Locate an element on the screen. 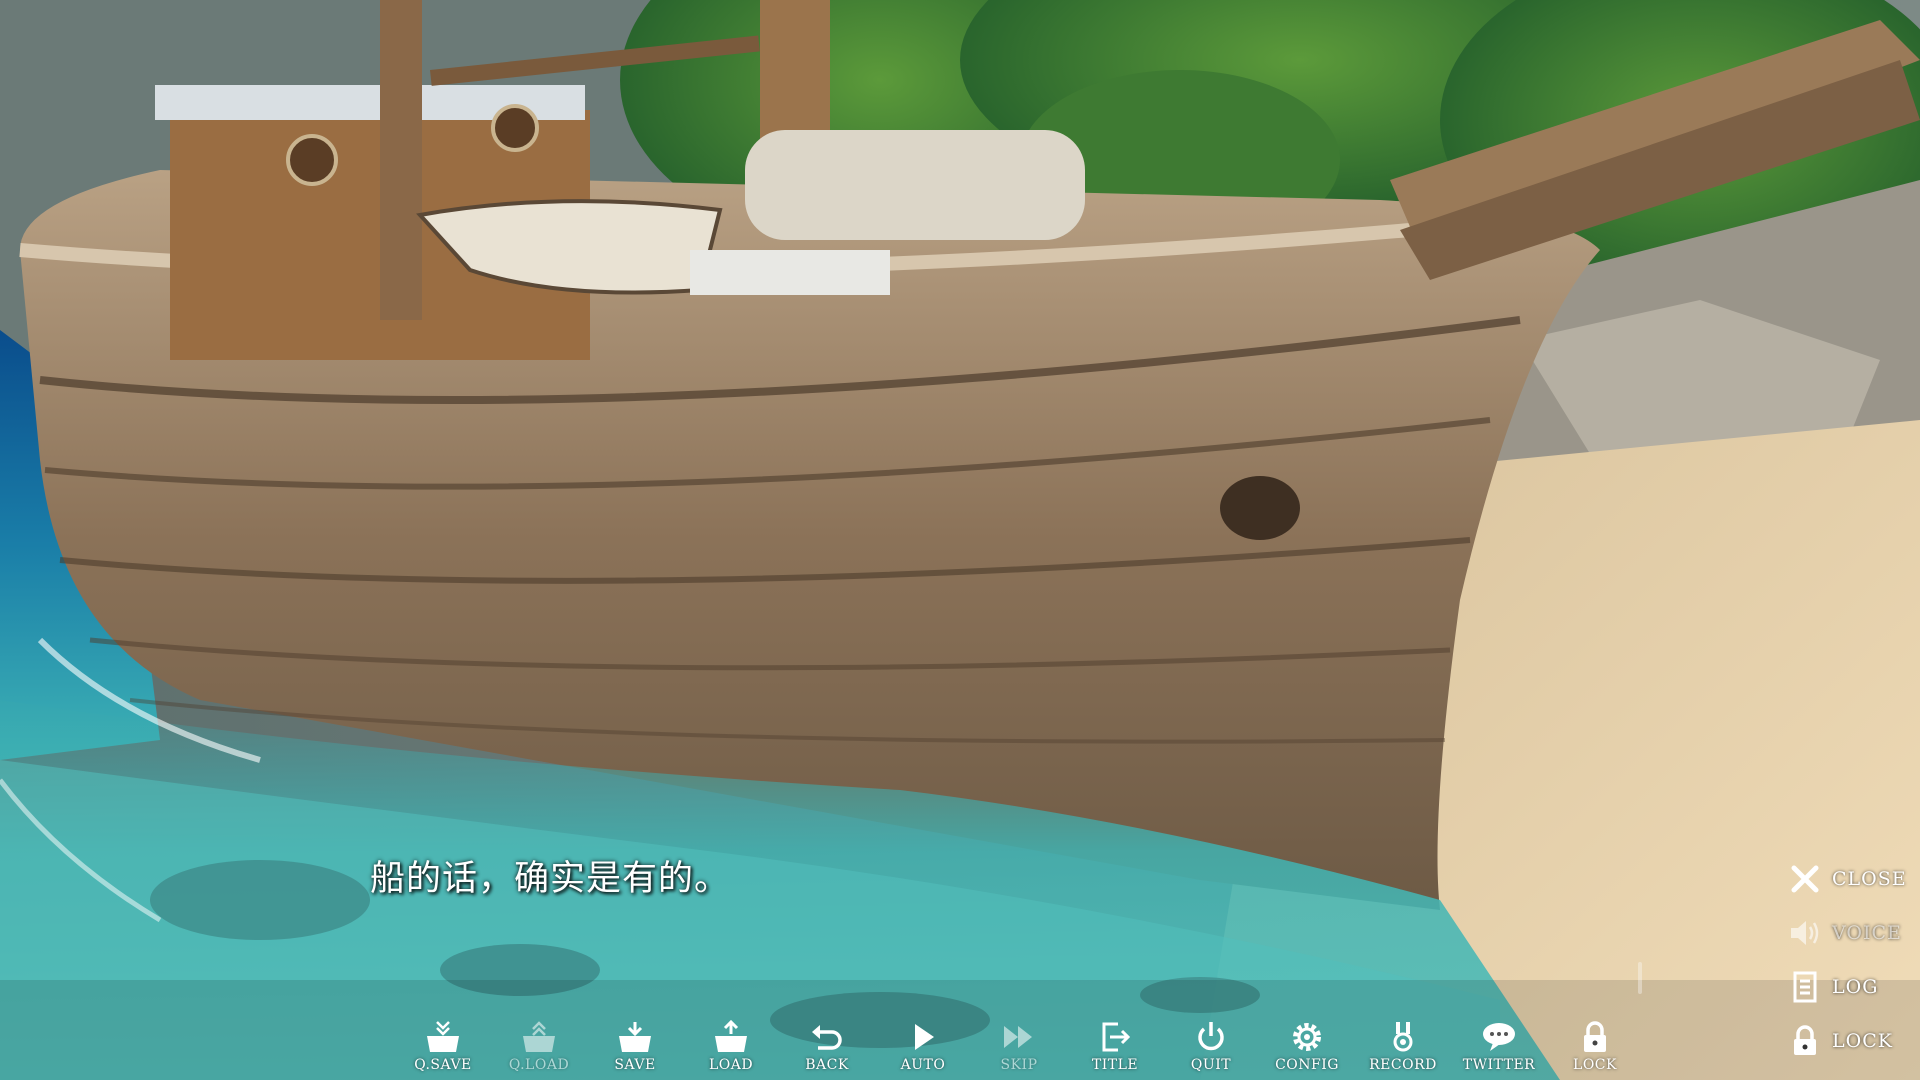 Image resolution: width=1920 pixels, height=1080 pixels. lock-toolbar-button: LOCK is located at coordinates (1595, 1049).